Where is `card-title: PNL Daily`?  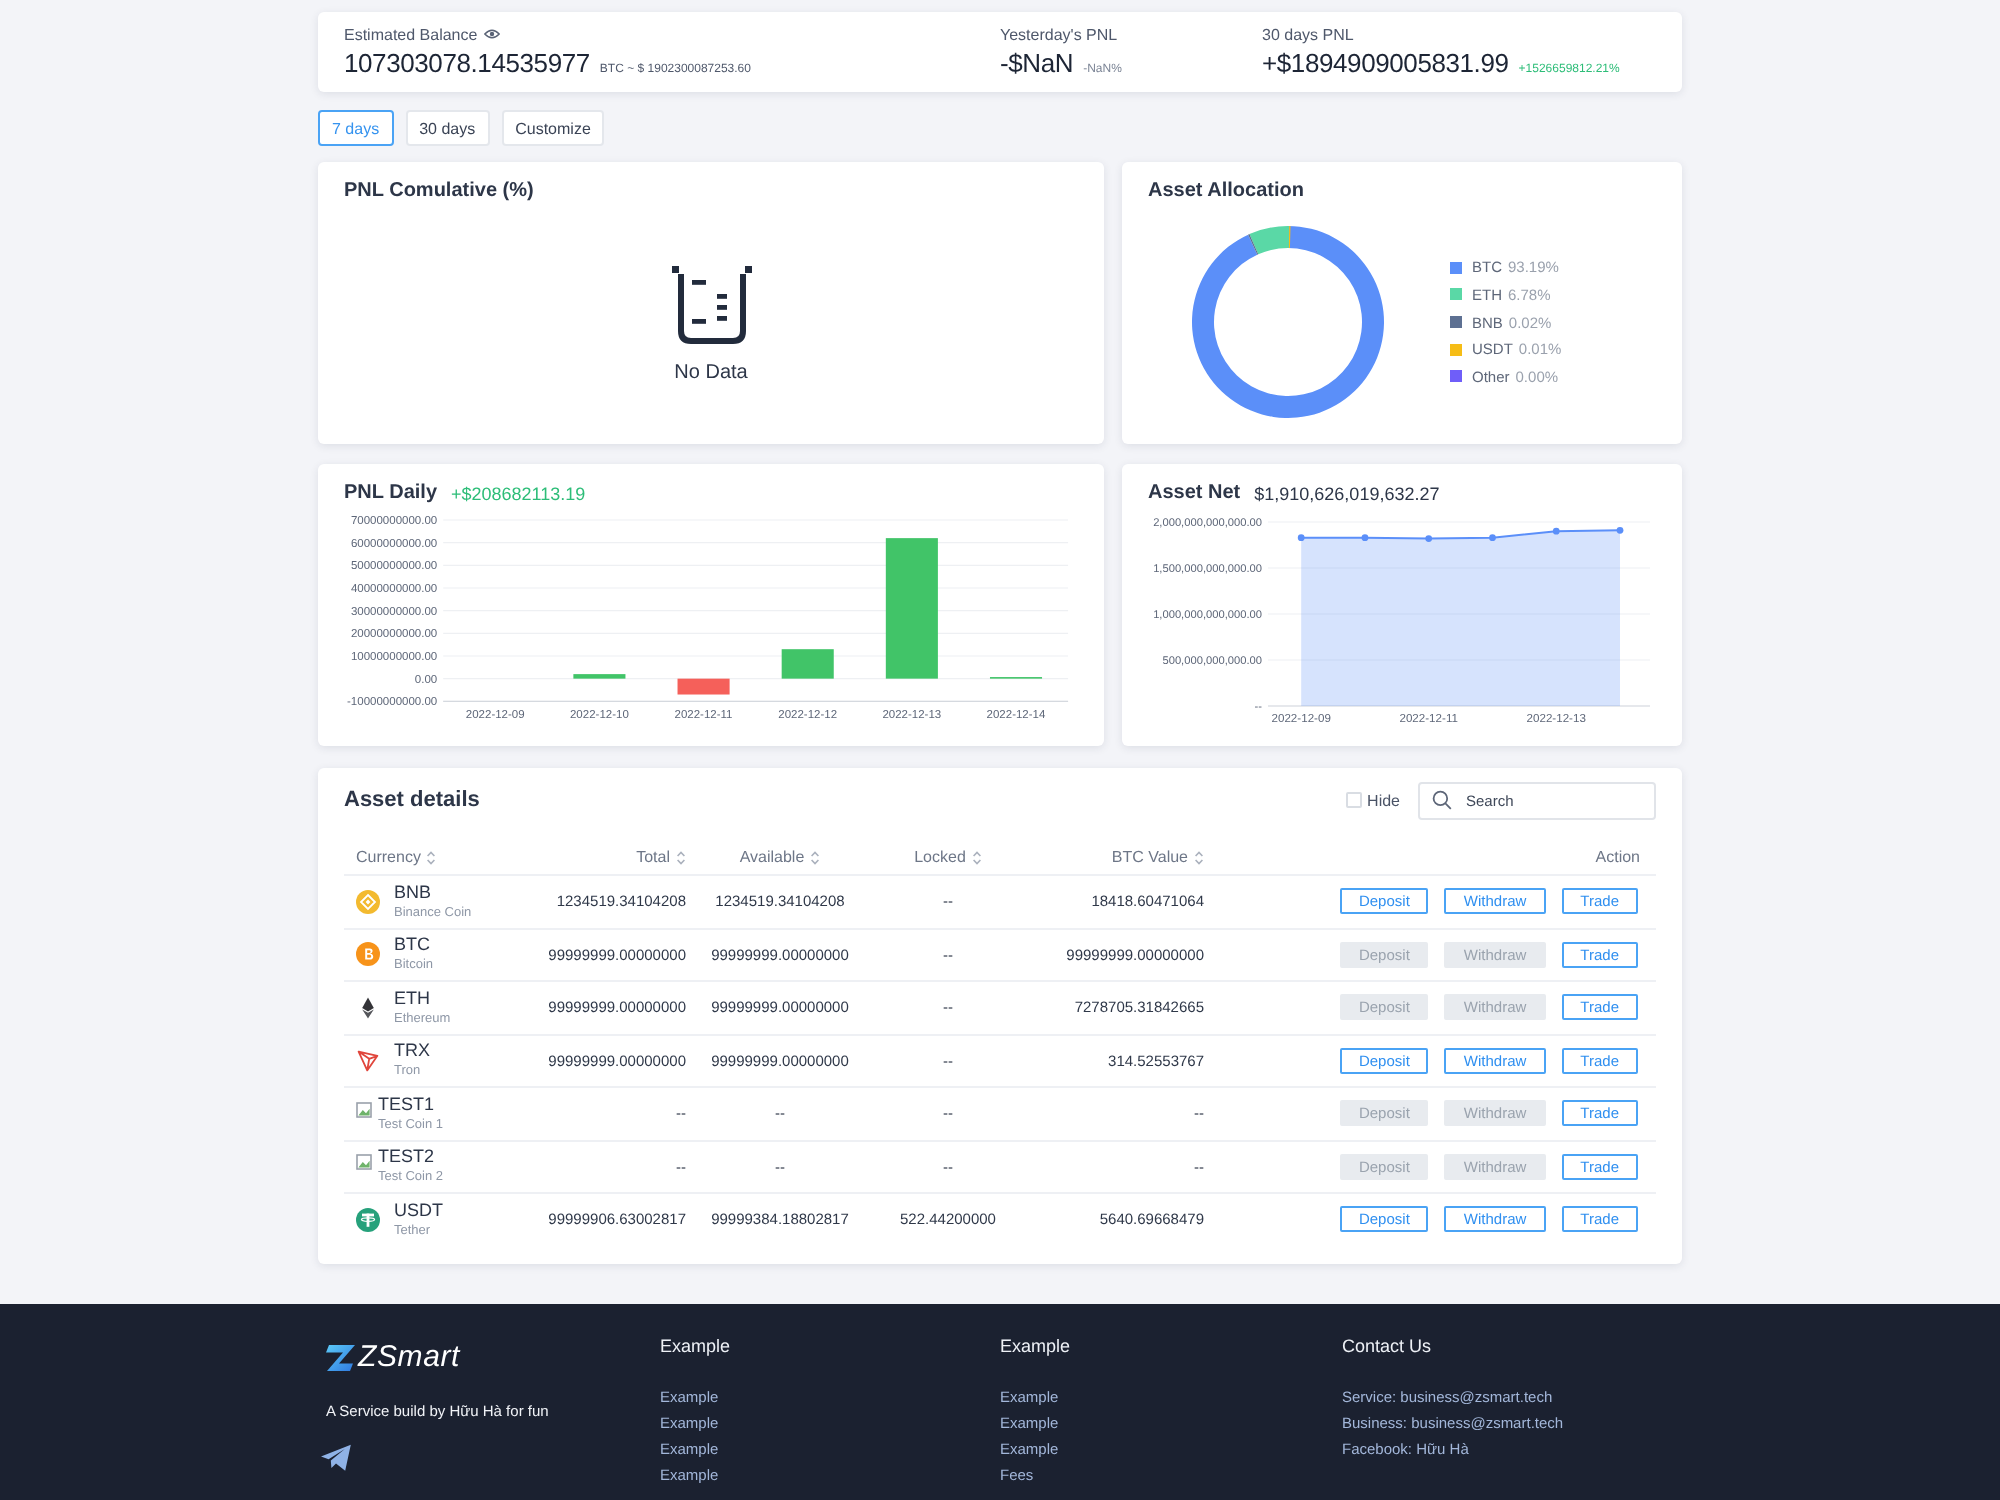
card-title: PNL Daily is located at coordinates (390, 494).